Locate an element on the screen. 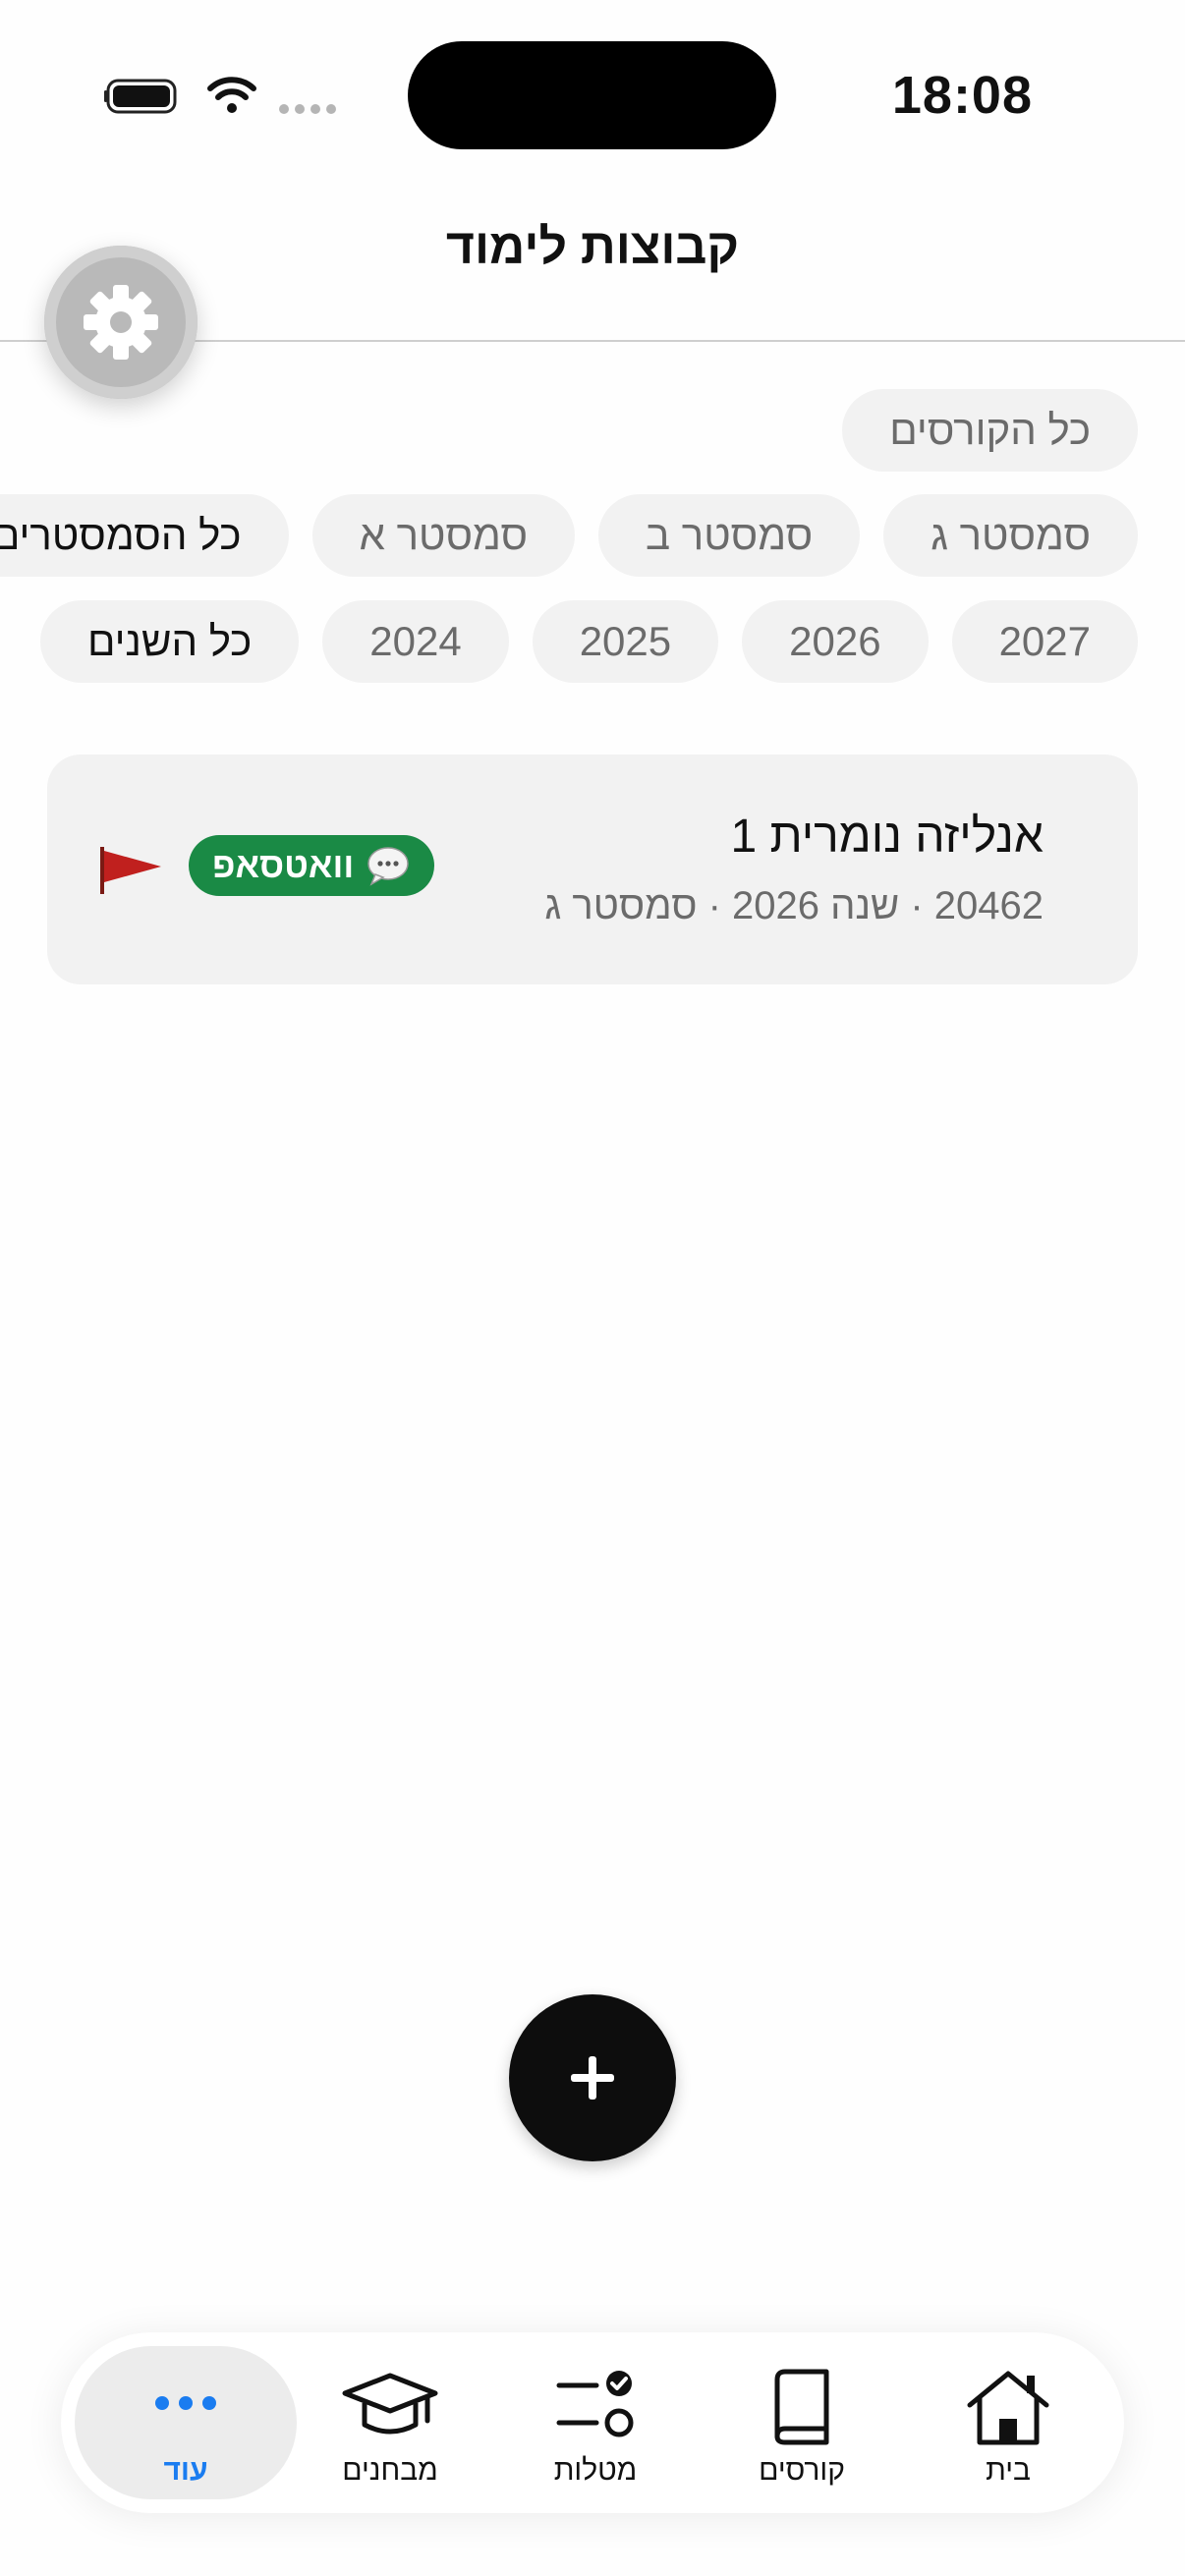  chip-year-2026: 2026 is located at coordinates (836, 641).